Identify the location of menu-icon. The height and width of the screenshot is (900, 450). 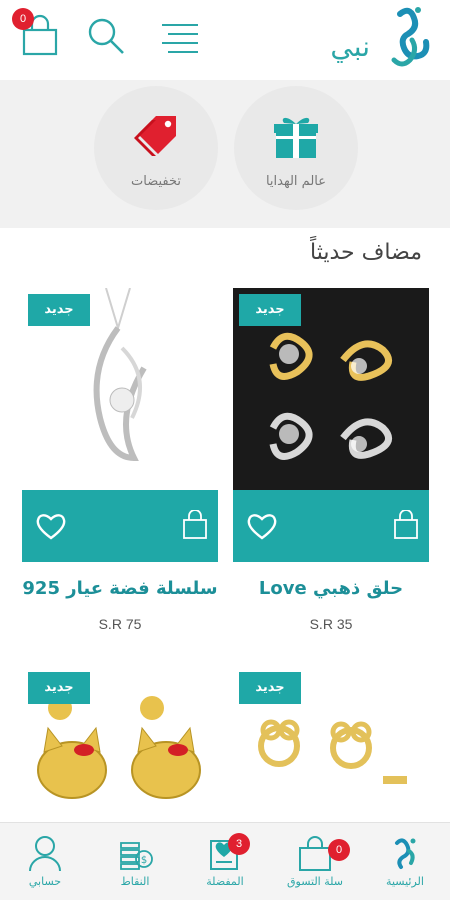
(180, 38).